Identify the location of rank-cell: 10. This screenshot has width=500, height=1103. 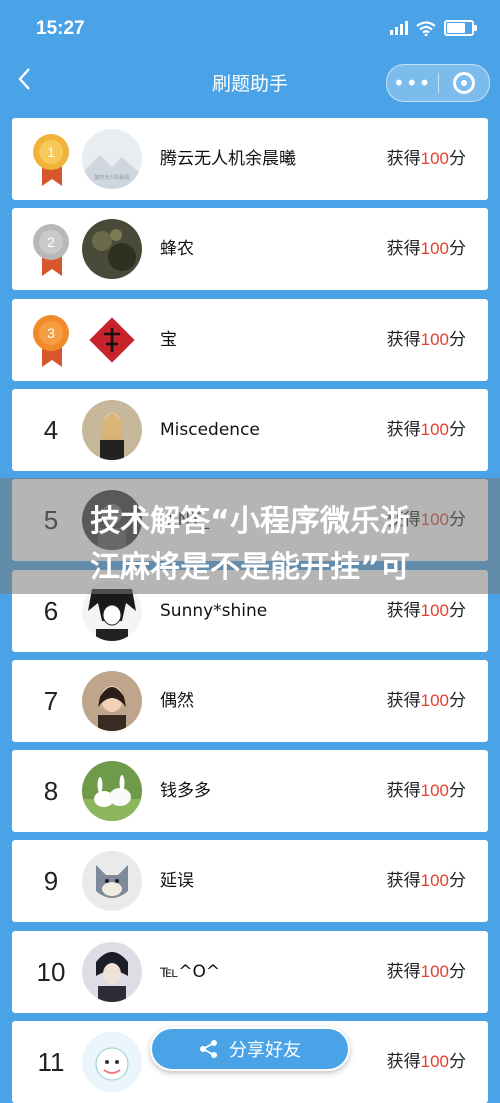
(51, 972).